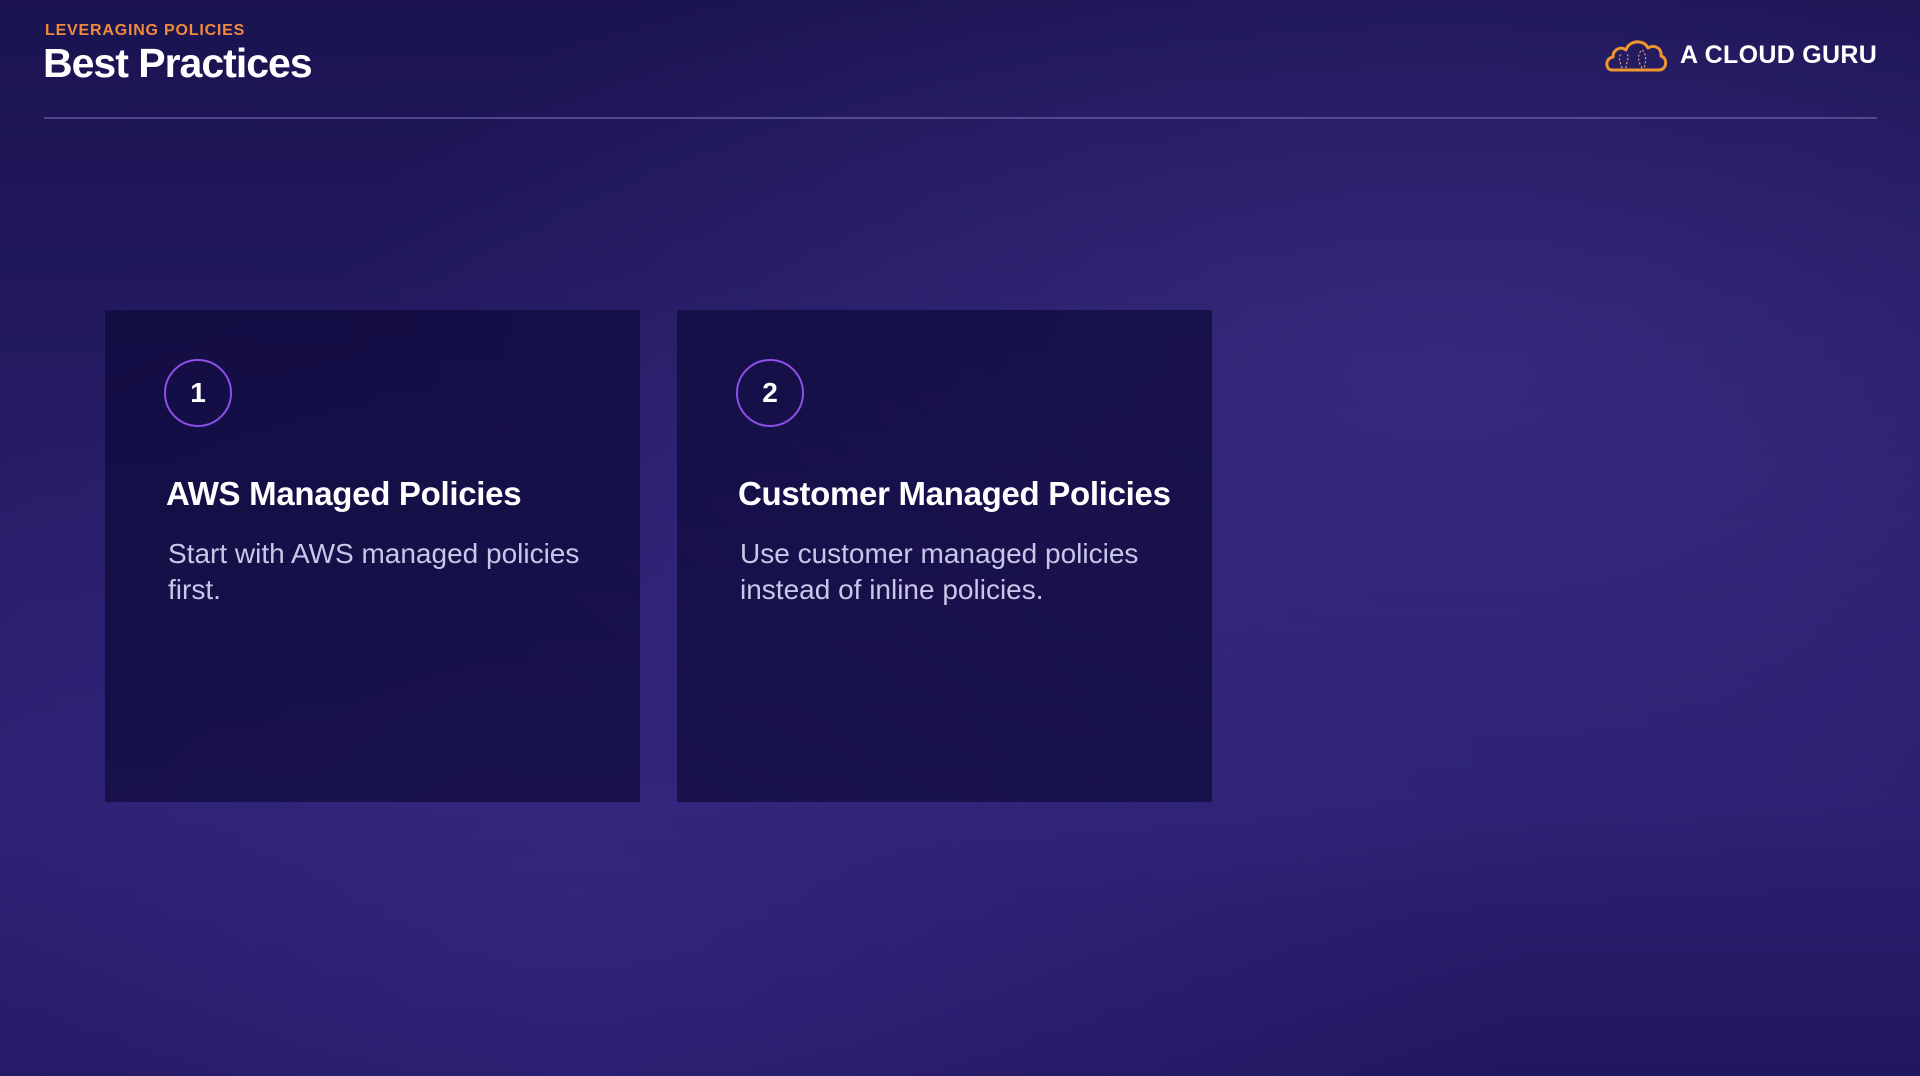  What do you see at coordinates (1779, 54) in the screenshot?
I see `brand-name: A CLOUD GURU` at bounding box center [1779, 54].